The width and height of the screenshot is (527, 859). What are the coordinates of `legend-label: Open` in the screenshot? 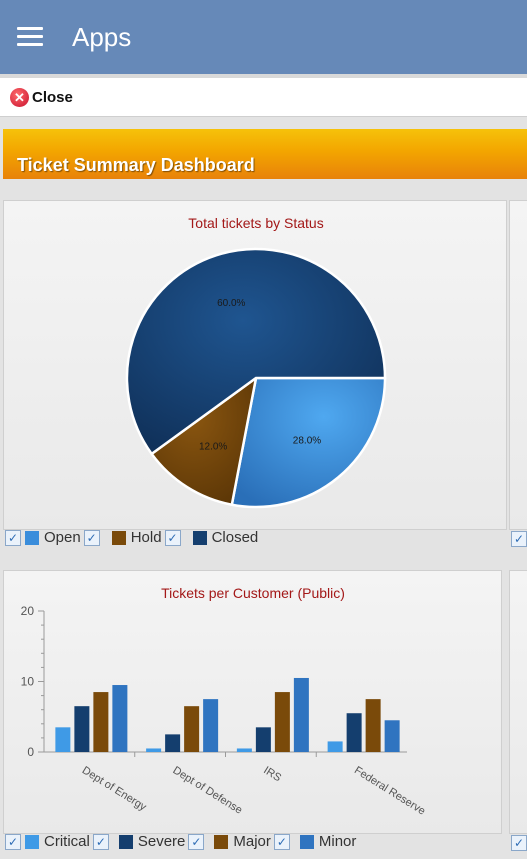 It's located at (62, 537).